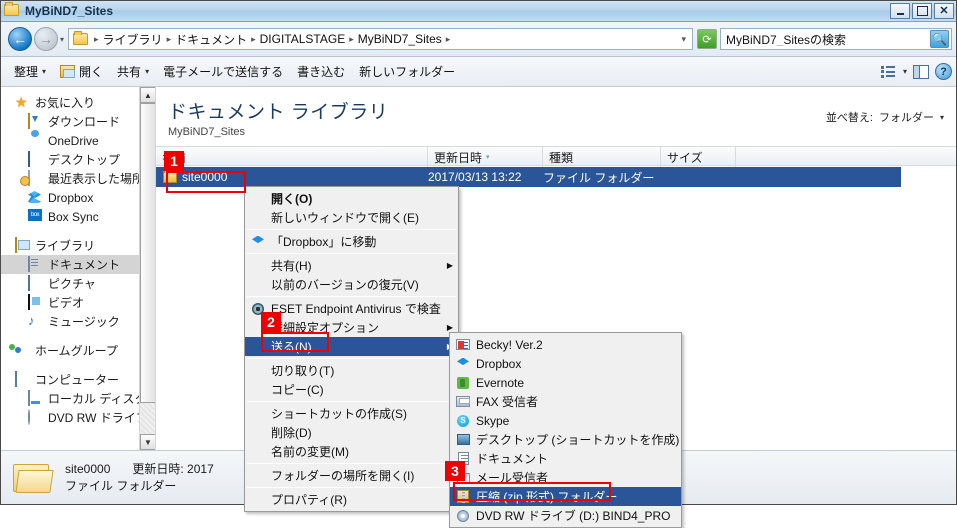  Describe the element at coordinates (66, 303) in the screenshot. I see `sidebar-item-label: ビデオ` at that location.